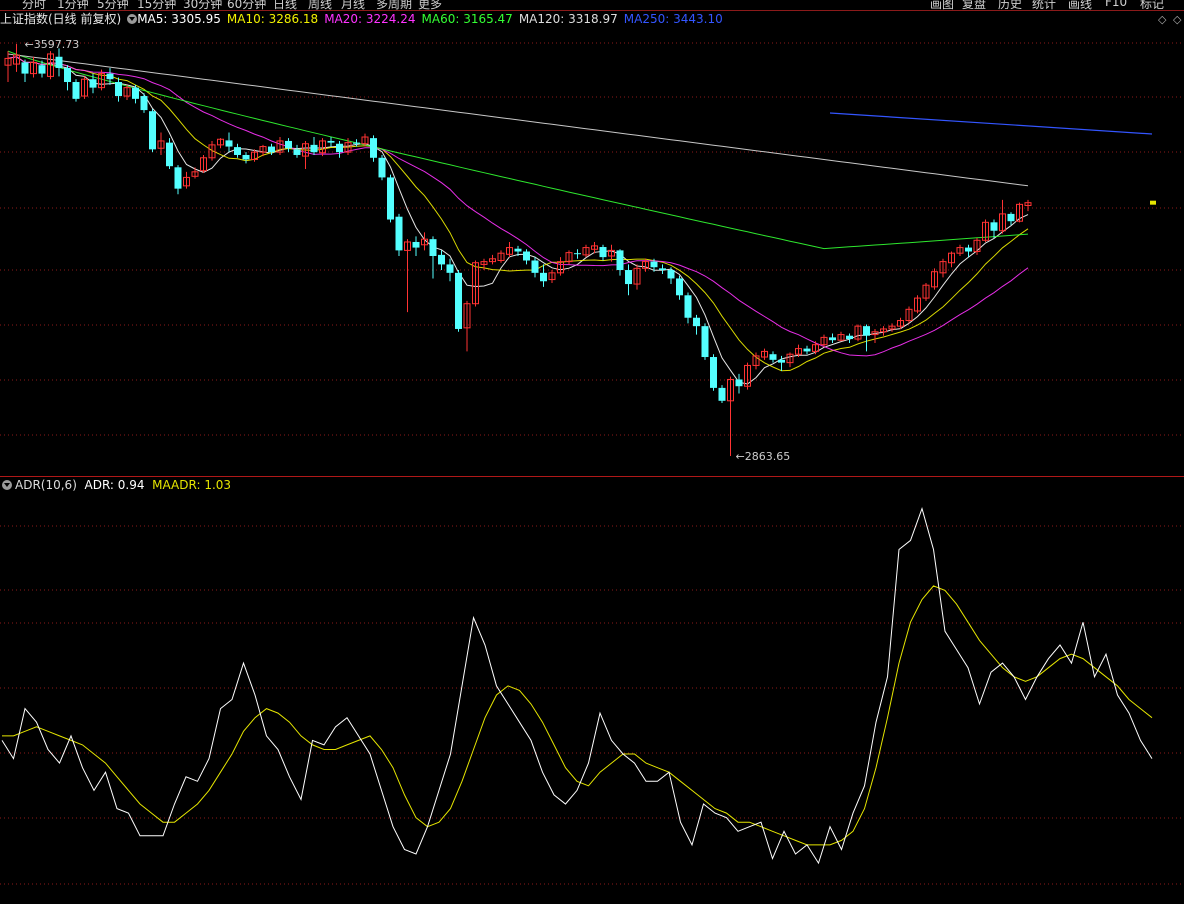 The height and width of the screenshot is (904, 1184). I want to click on last-price-marker, so click(1153, 202).